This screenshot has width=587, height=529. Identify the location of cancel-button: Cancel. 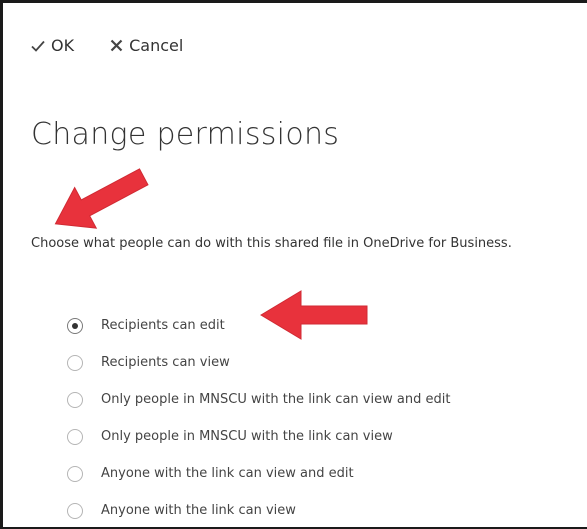
(146, 45).